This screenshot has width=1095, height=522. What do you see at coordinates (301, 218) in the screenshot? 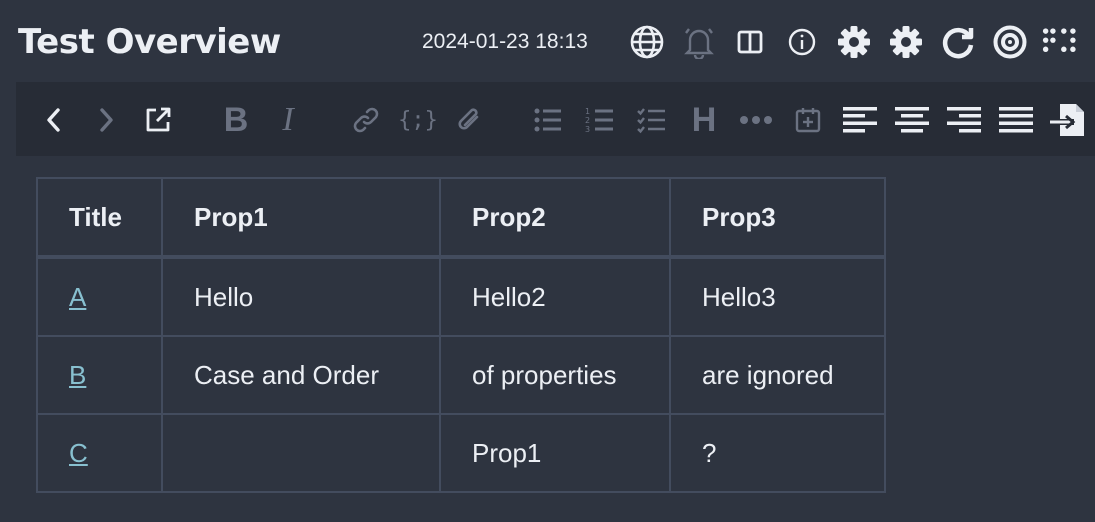
I see `column-header: Prop1` at bounding box center [301, 218].